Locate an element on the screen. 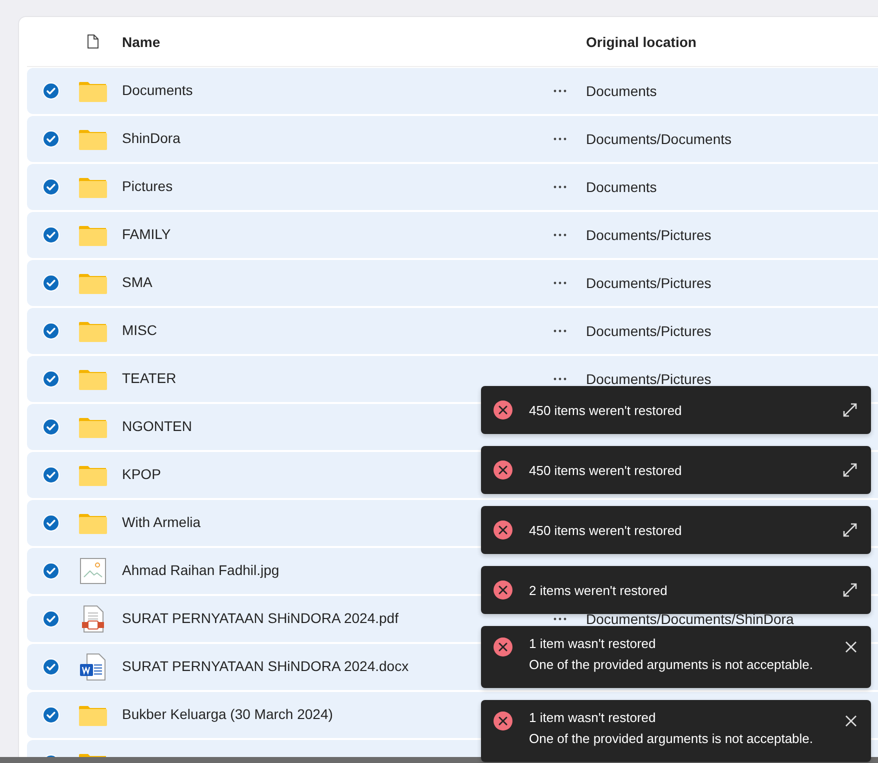  notification-message: One of the provided arguments is not acceptable. is located at coordinates (671, 664).